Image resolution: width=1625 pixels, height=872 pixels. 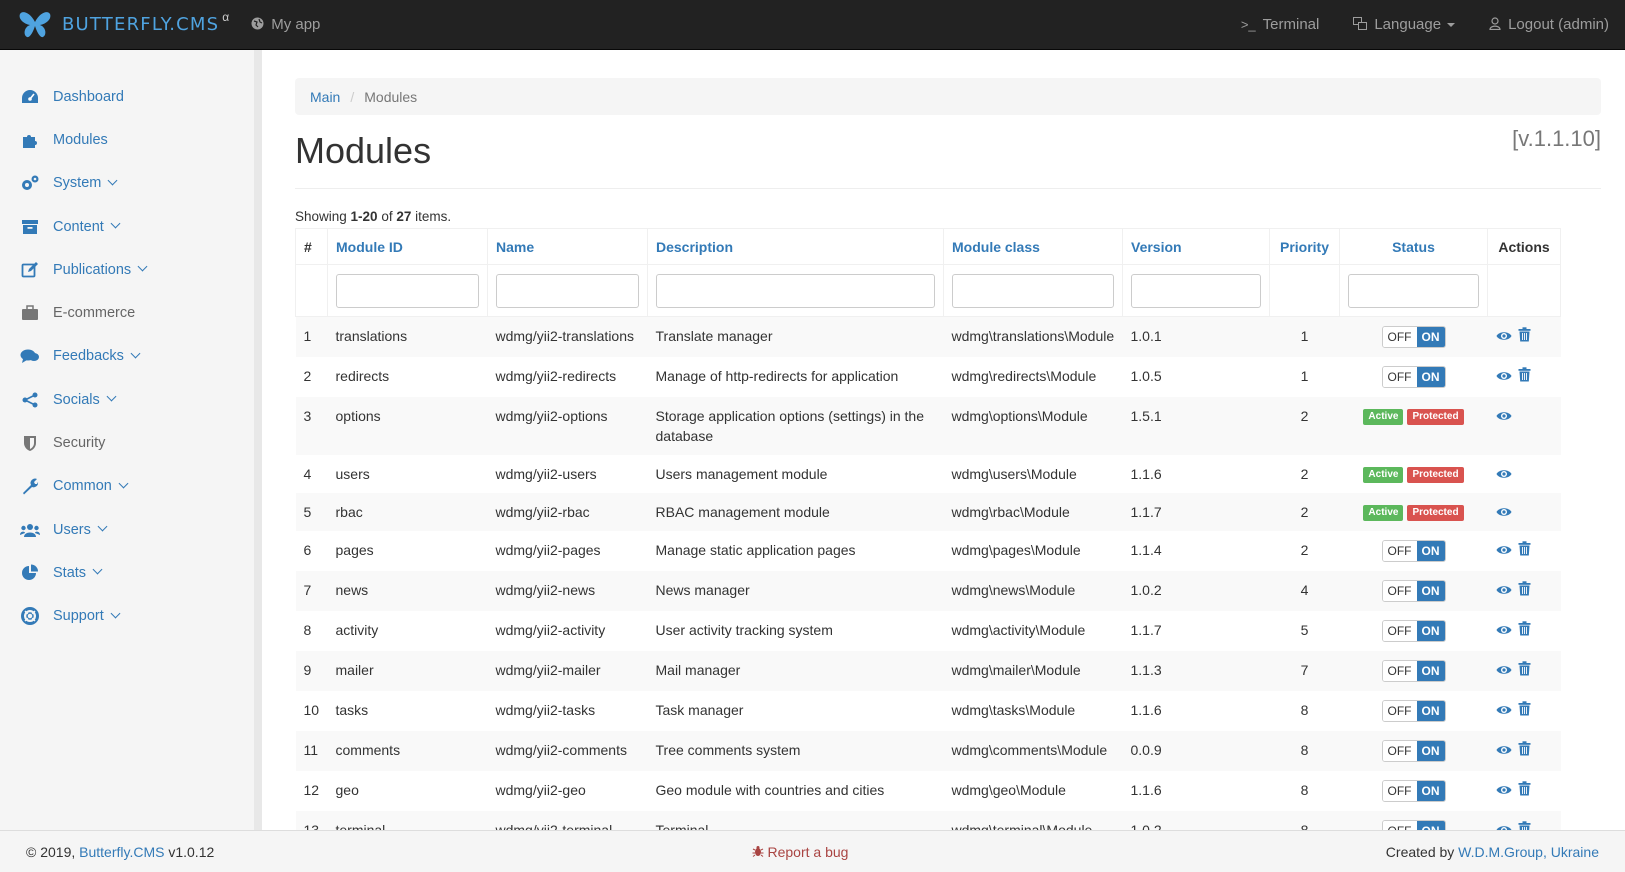 What do you see at coordinates (127, 183) in the screenshot?
I see `sidebar-item-system: System` at bounding box center [127, 183].